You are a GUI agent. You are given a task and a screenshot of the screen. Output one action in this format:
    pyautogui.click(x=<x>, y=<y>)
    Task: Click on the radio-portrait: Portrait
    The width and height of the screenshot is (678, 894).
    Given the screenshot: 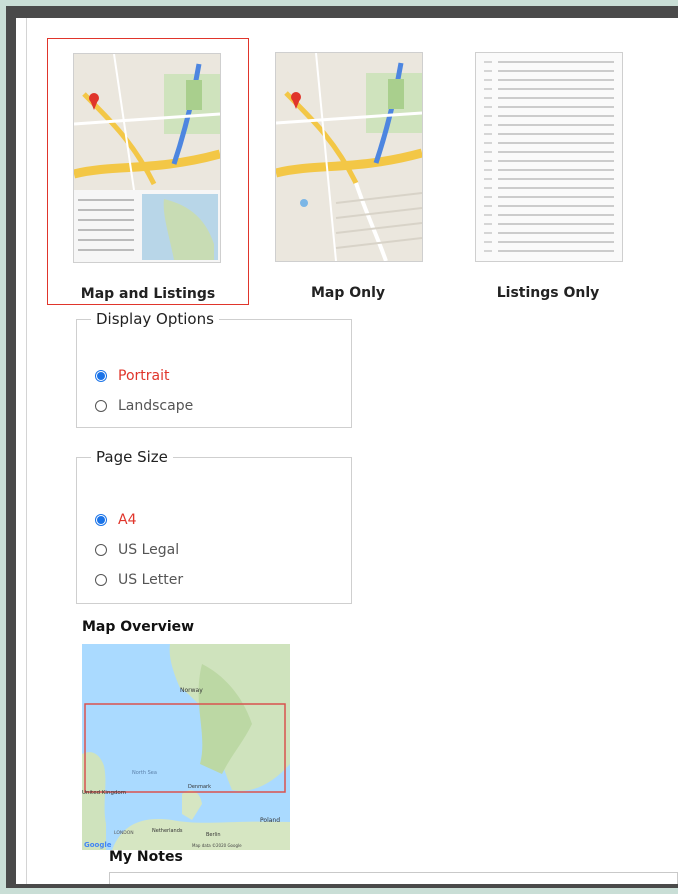 What is the action you would take?
    pyautogui.click(x=132, y=376)
    